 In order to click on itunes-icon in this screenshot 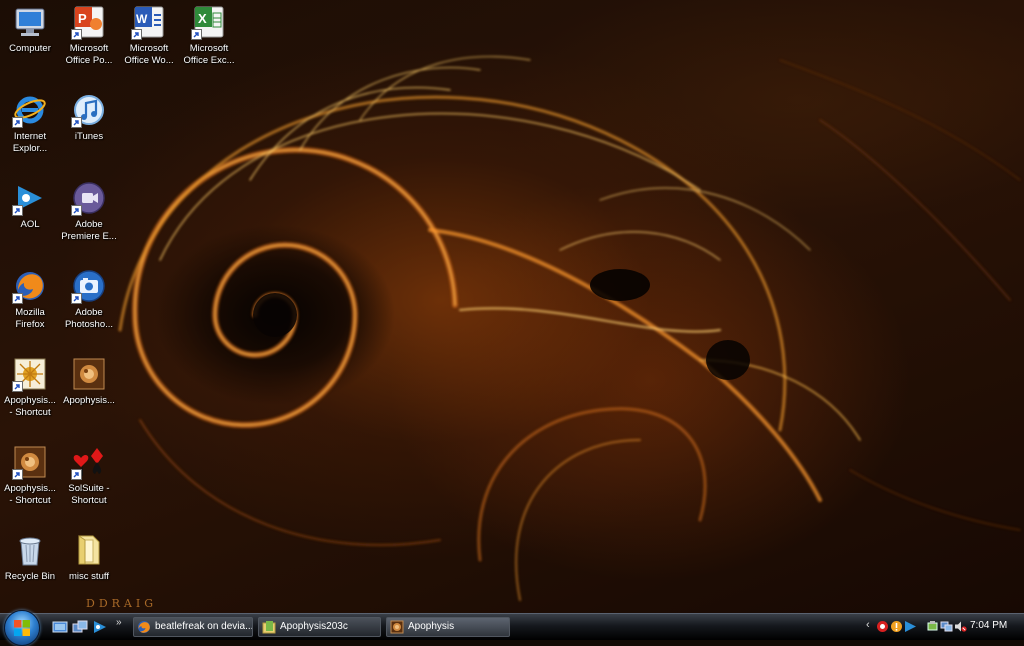, I will do `click(89, 110)`.